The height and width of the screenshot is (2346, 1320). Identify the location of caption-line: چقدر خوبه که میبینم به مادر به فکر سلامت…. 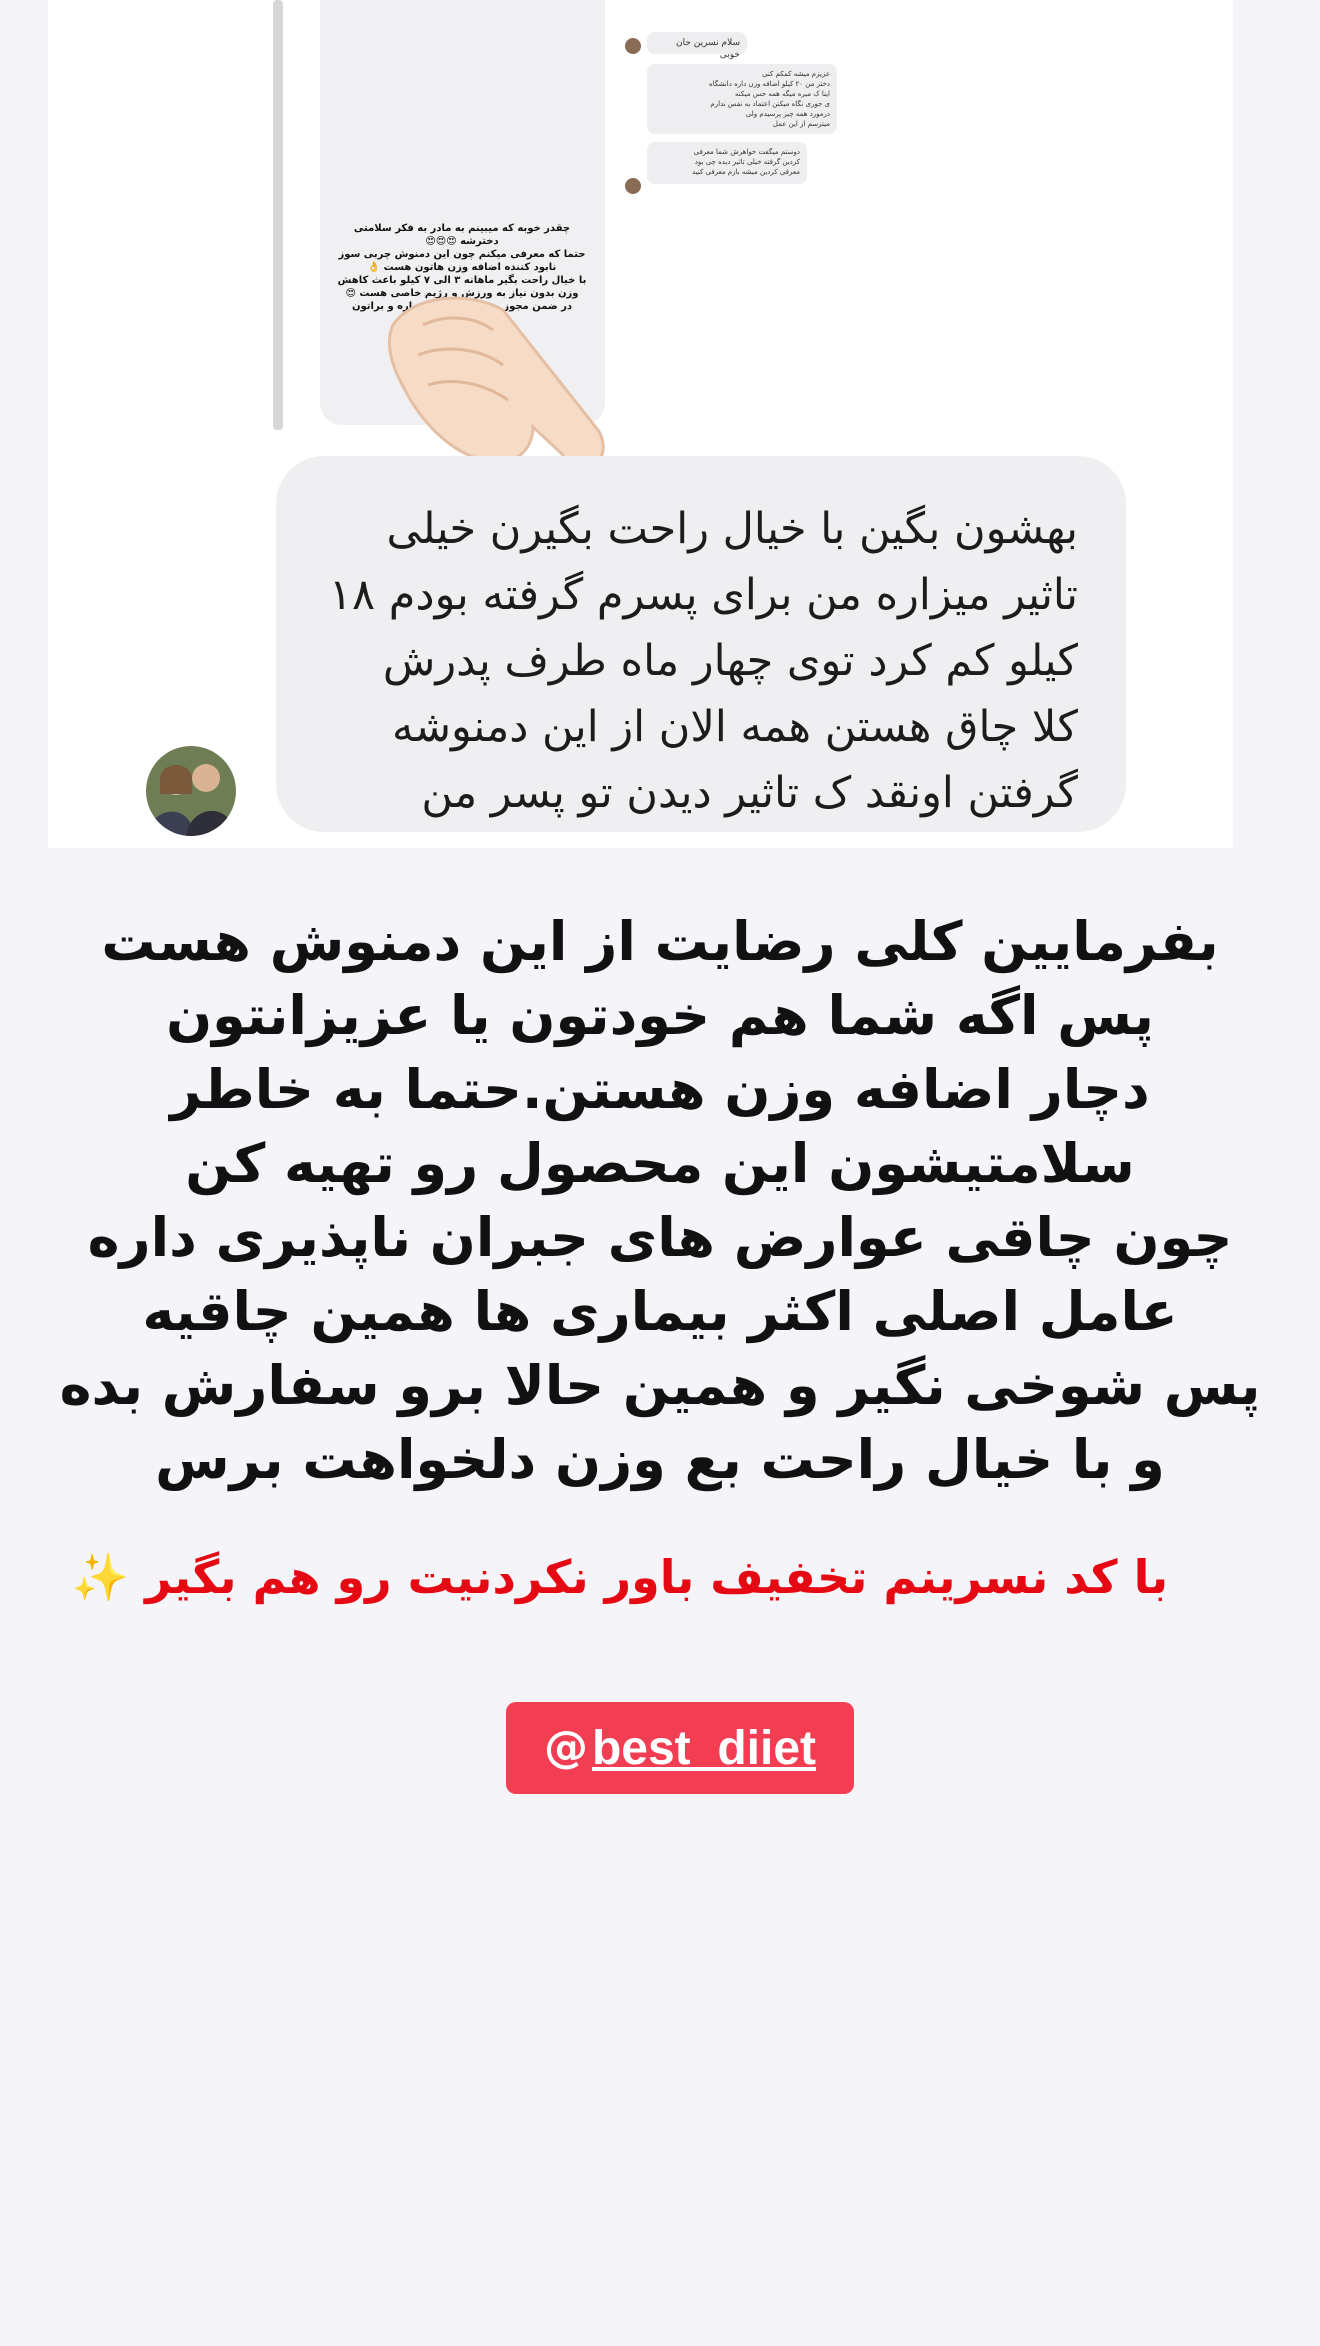
(462, 235).